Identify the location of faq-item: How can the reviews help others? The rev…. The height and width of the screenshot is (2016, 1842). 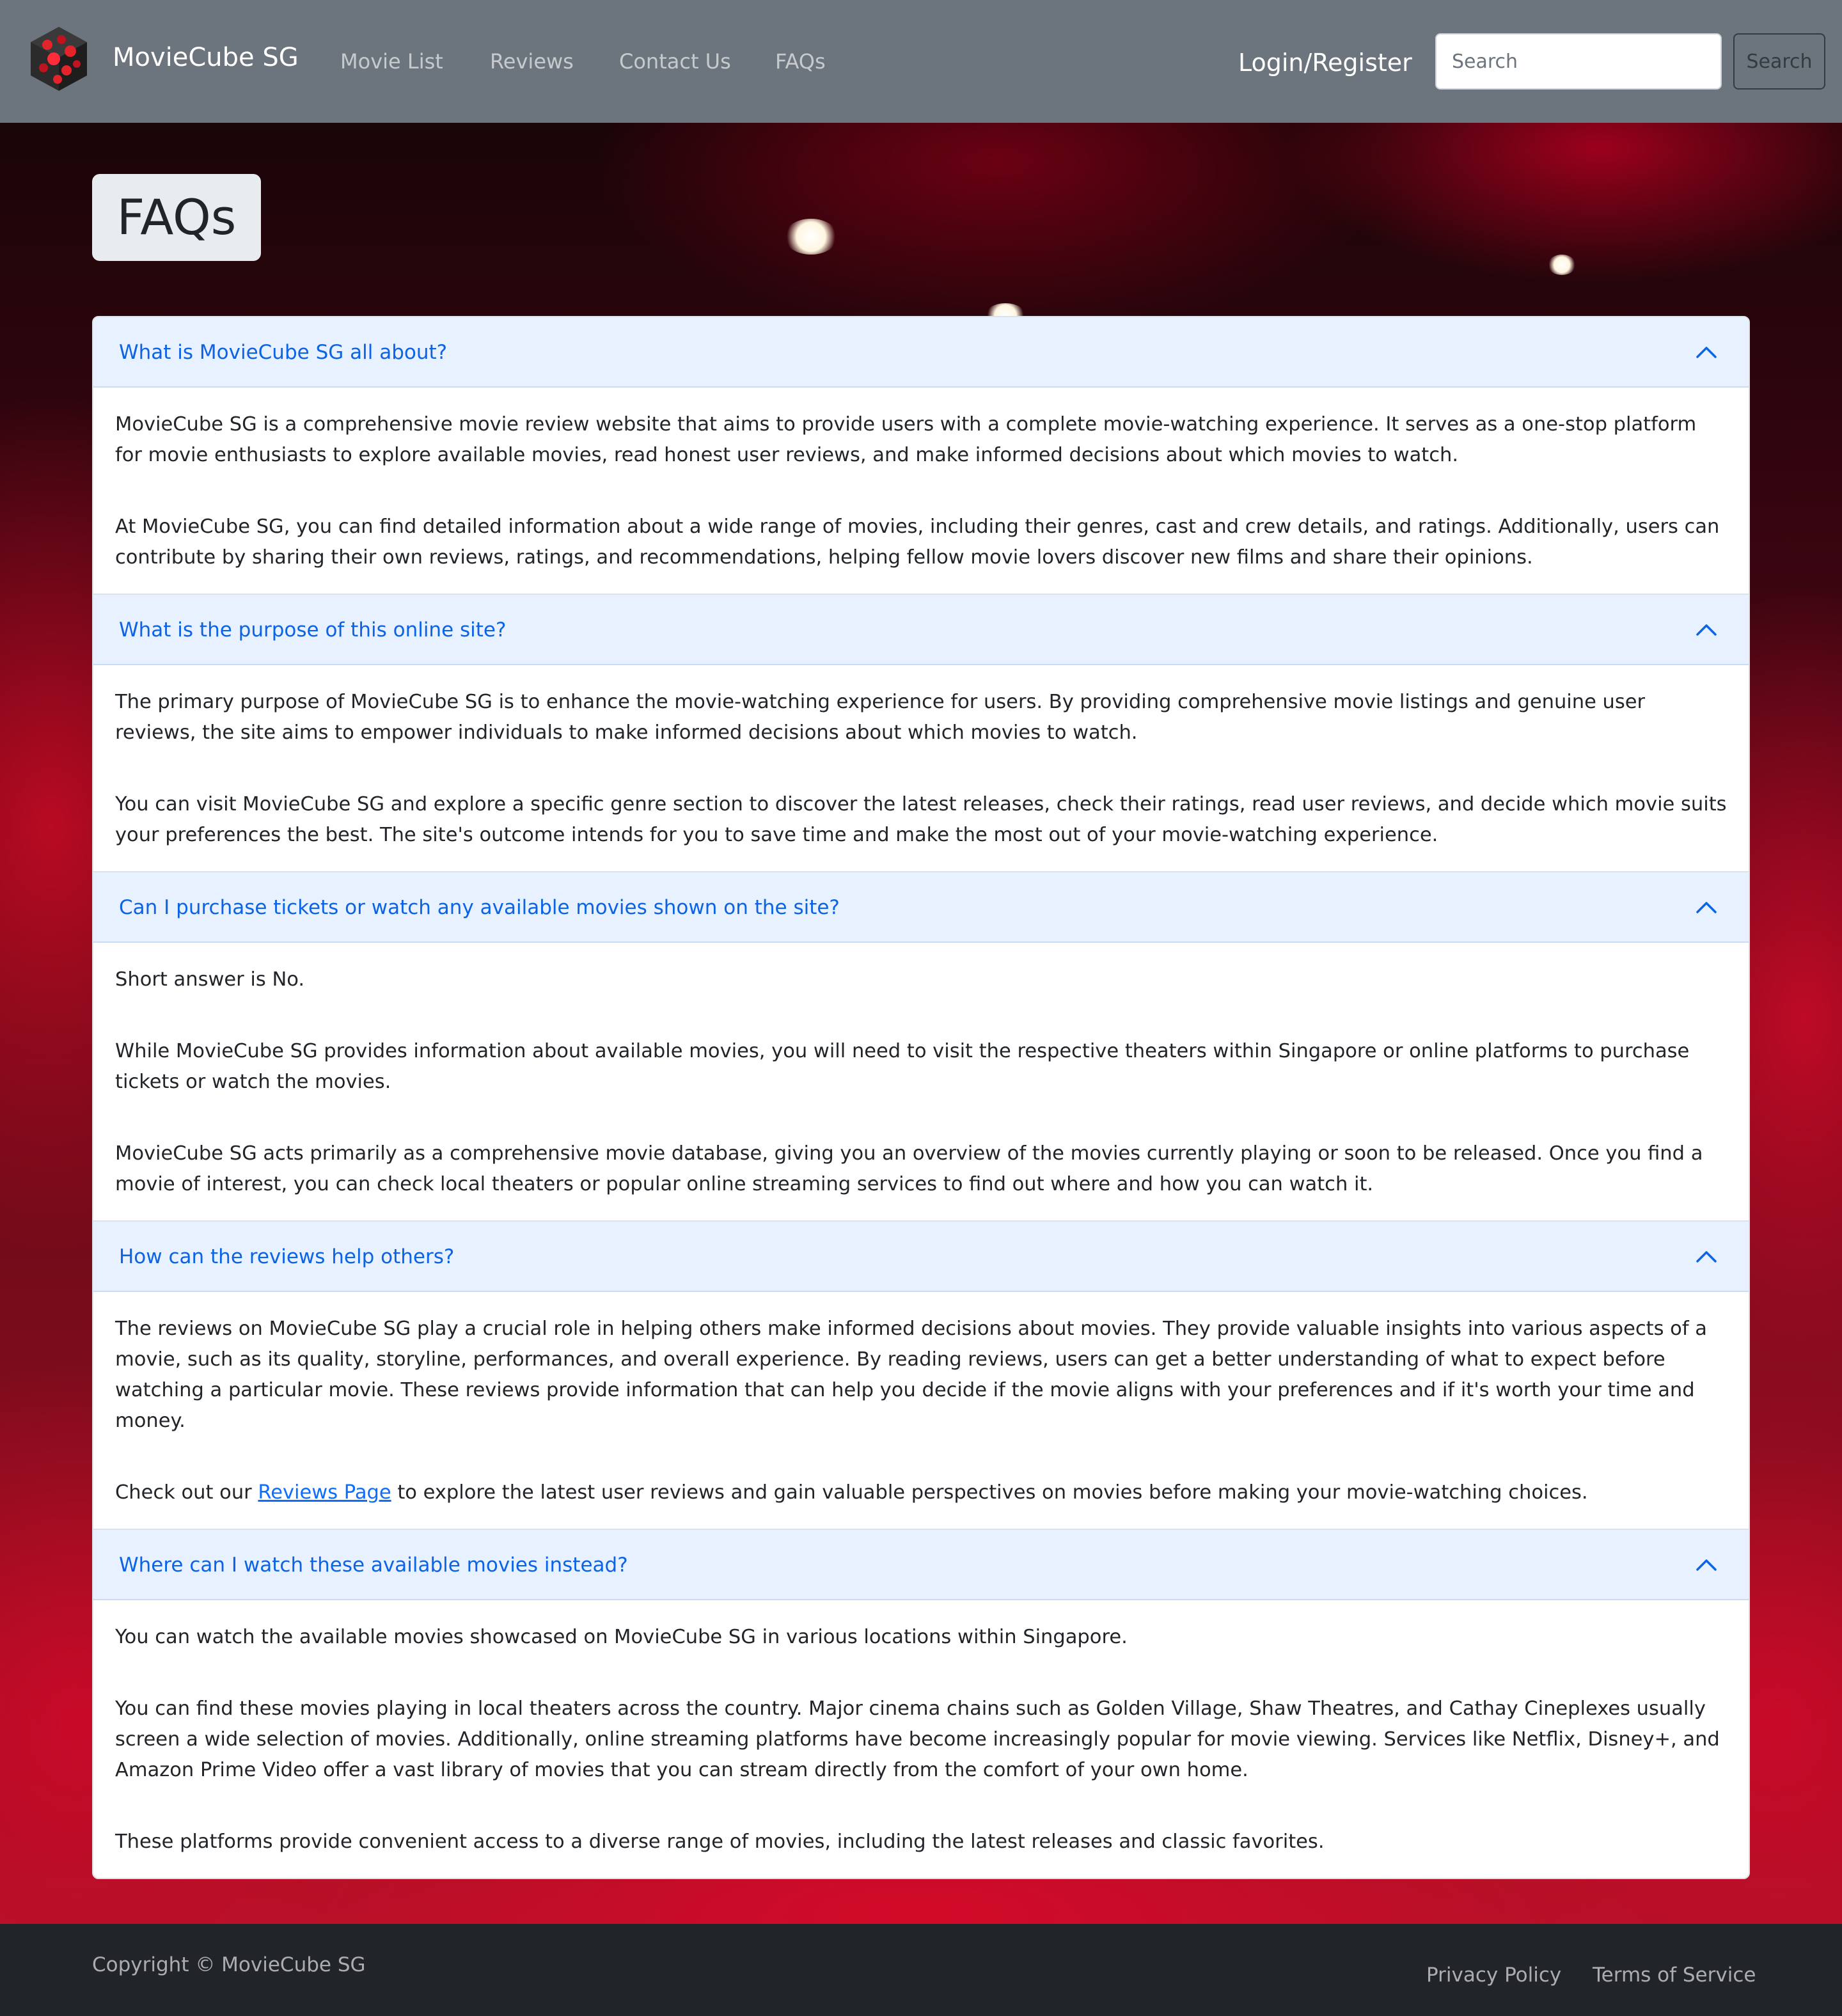
(921, 1375).